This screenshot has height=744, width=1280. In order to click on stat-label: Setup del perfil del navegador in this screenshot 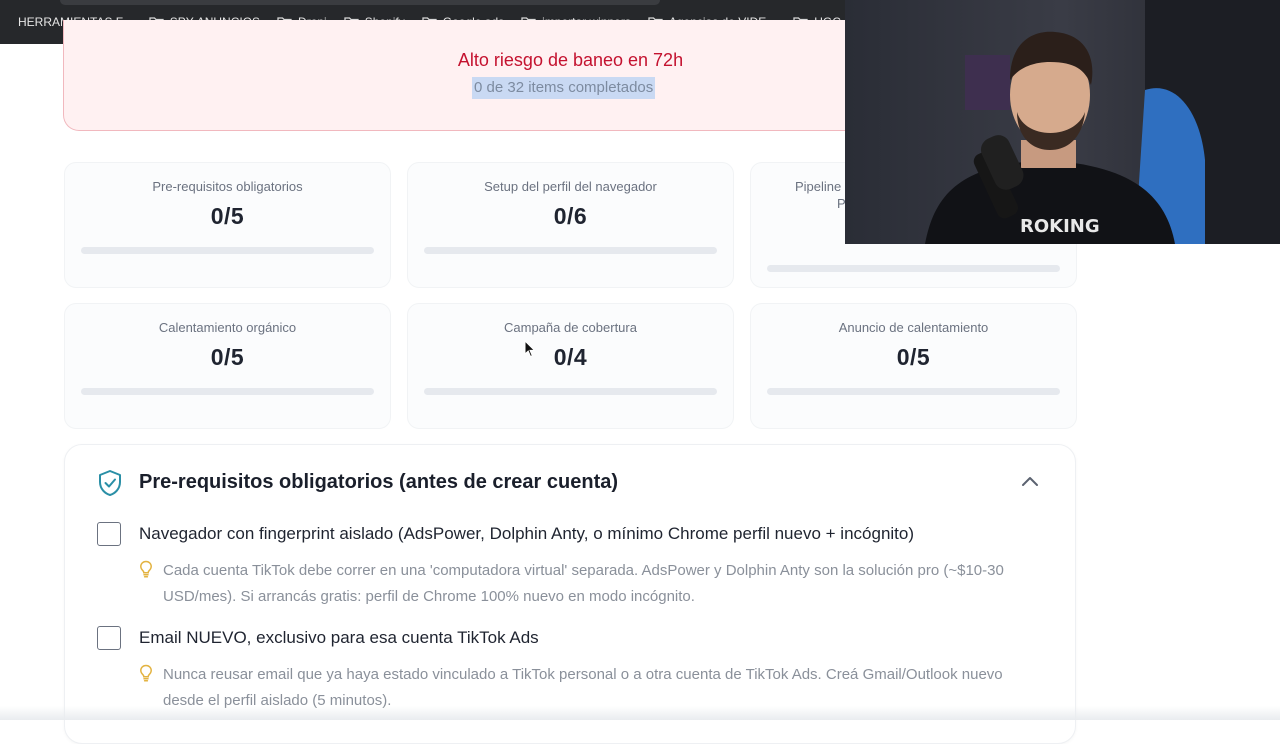, I will do `click(570, 186)`.